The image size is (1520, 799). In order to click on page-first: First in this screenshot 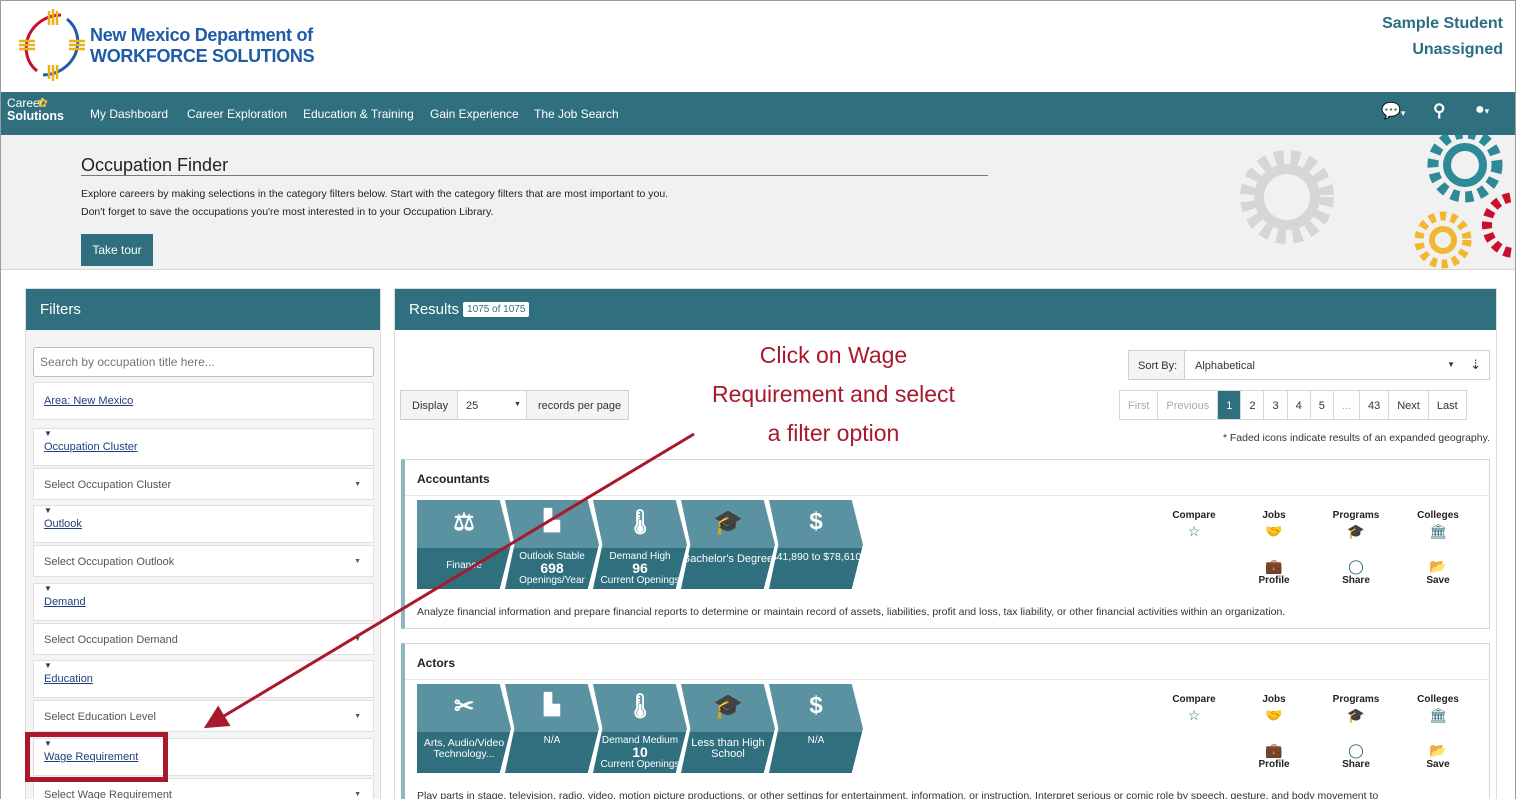, I will do `click(1139, 405)`.